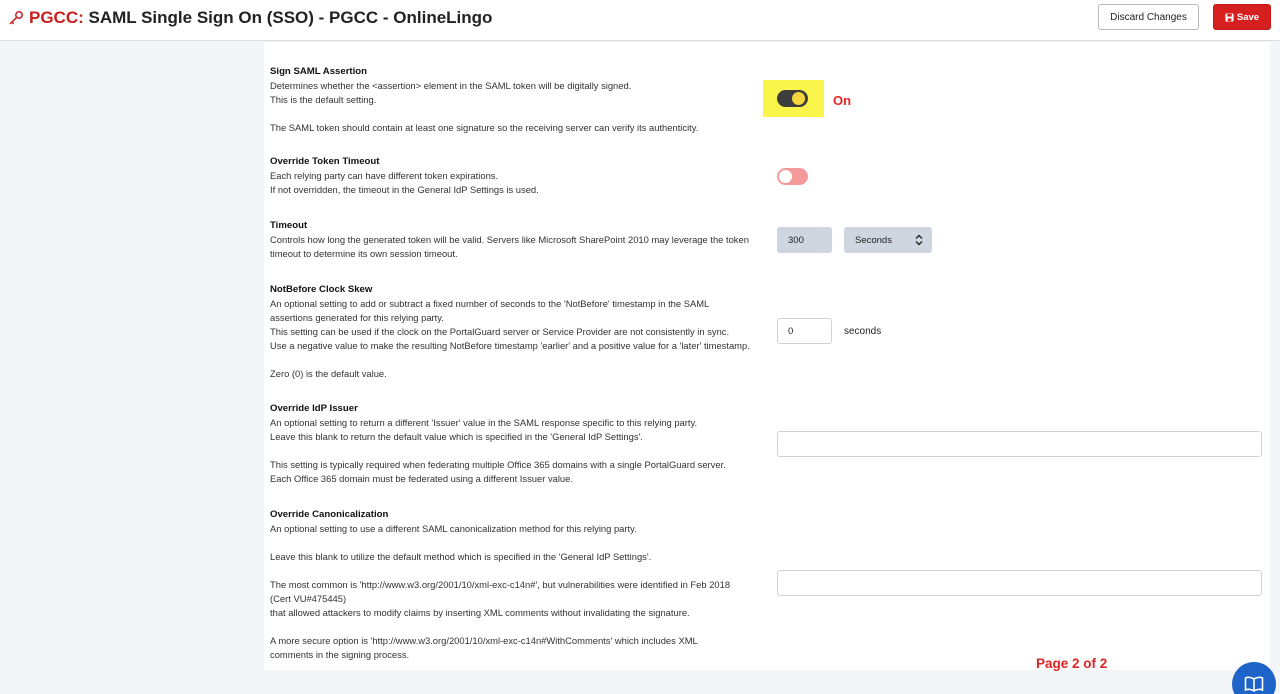 The image size is (1280, 694). I want to click on save-icon, so click(1229, 17).